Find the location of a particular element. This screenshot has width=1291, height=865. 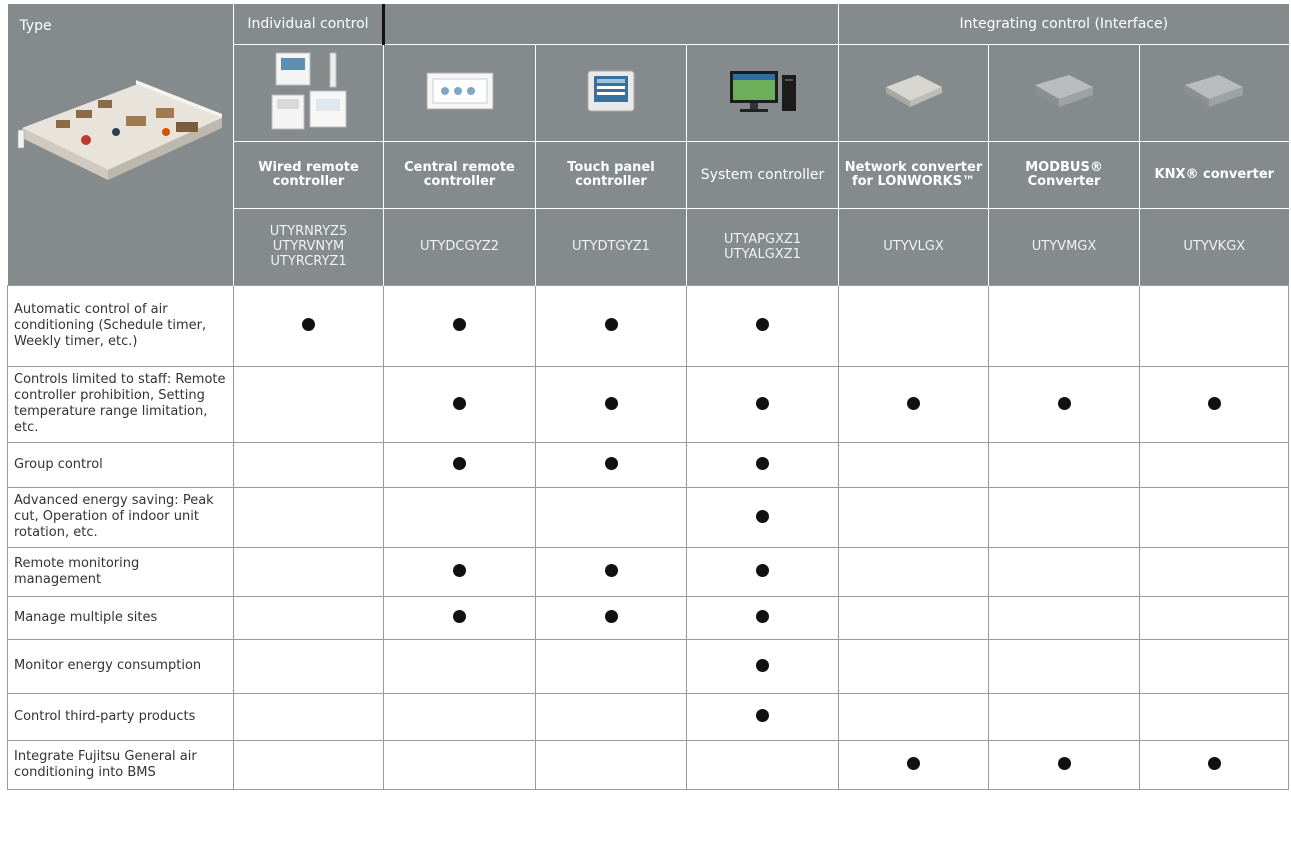

product-code: UTYDTGYZ1 is located at coordinates (611, 246).